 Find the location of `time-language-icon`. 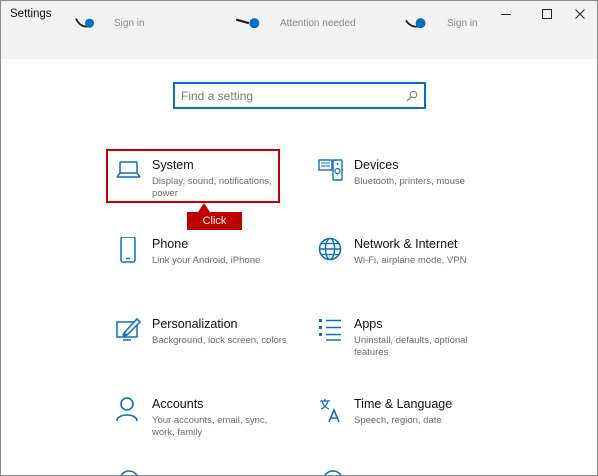

time-language-icon is located at coordinates (330, 411).